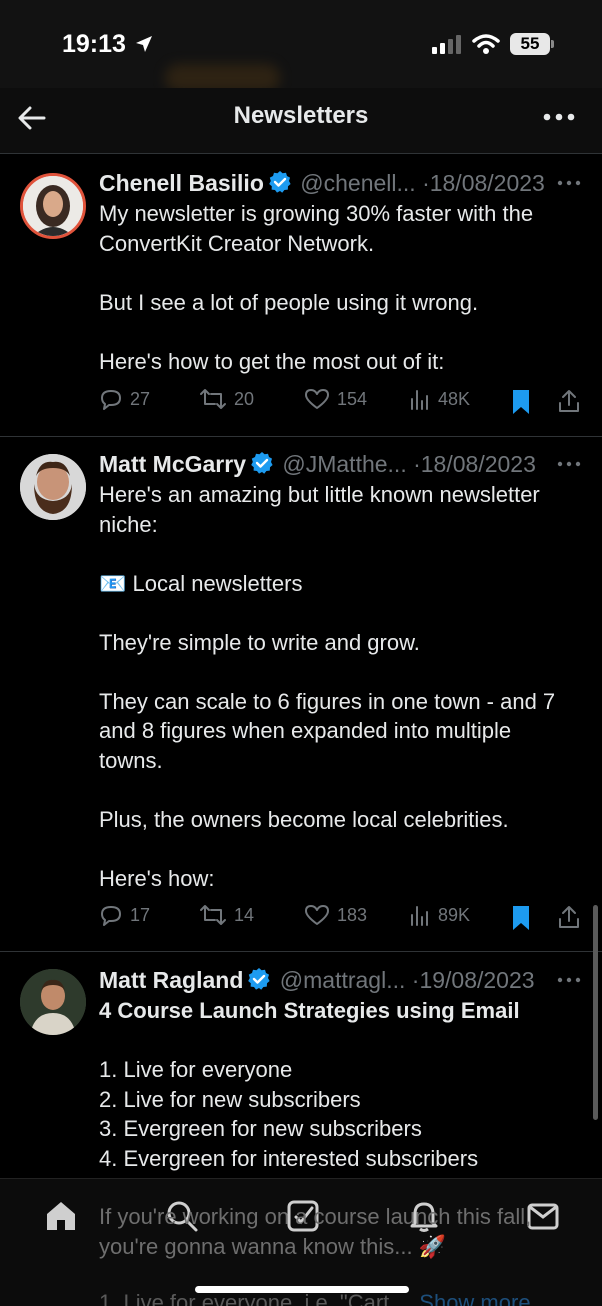  Describe the element at coordinates (454, 398) in the screenshot. I see `views-count: 48K` at that location.